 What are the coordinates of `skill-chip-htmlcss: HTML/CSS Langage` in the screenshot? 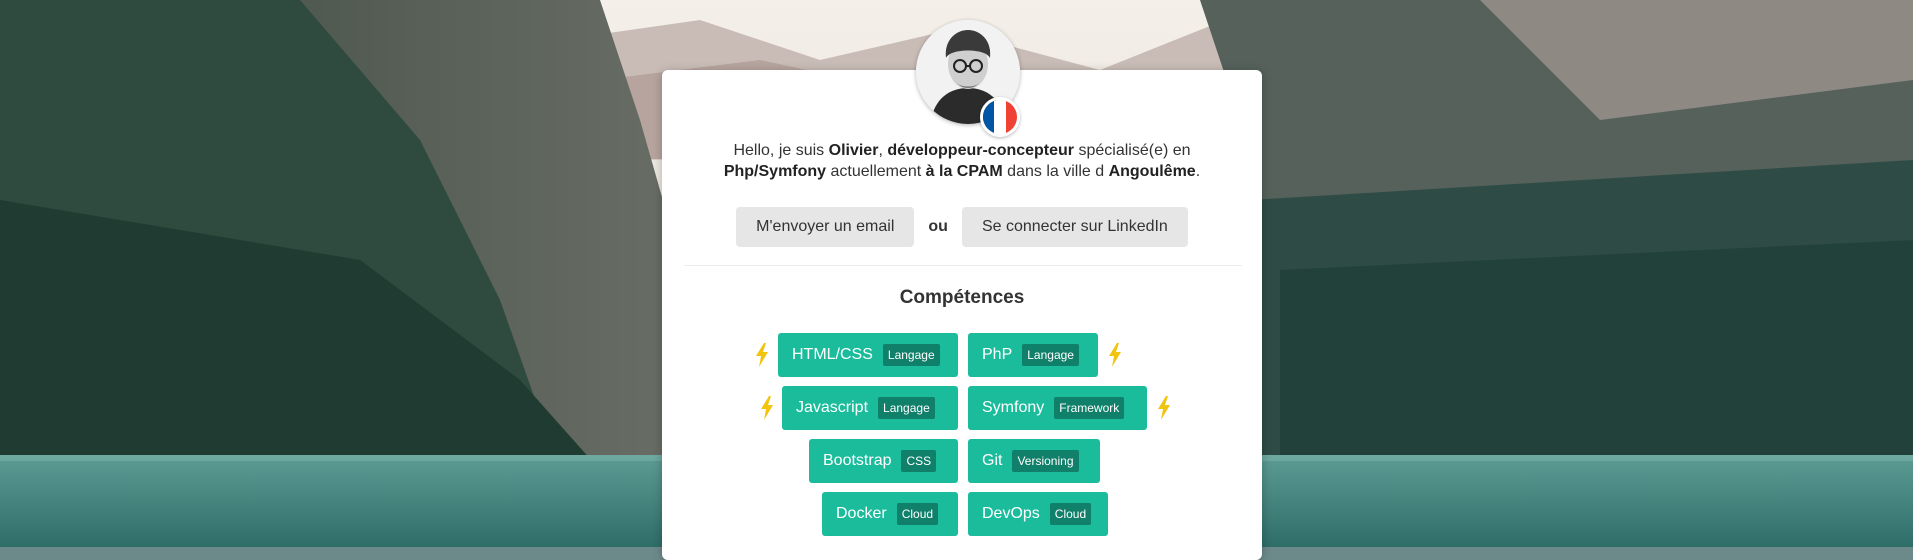 It's located at (868, 355).